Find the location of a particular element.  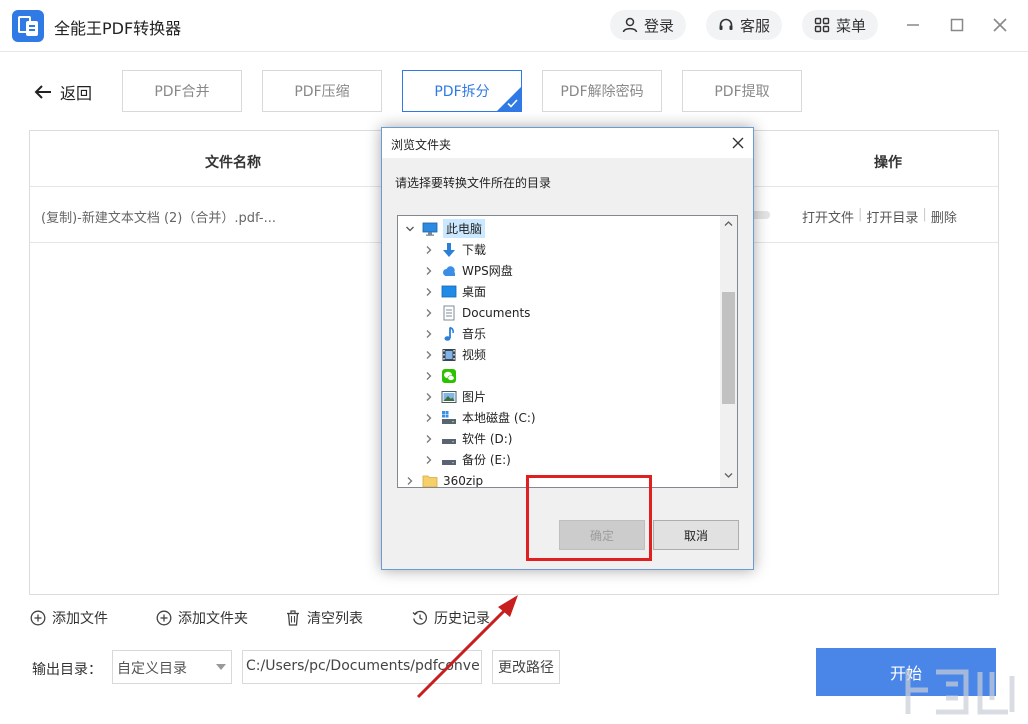

add-file-button: 添加文件 is located at coordinates (69, 618).